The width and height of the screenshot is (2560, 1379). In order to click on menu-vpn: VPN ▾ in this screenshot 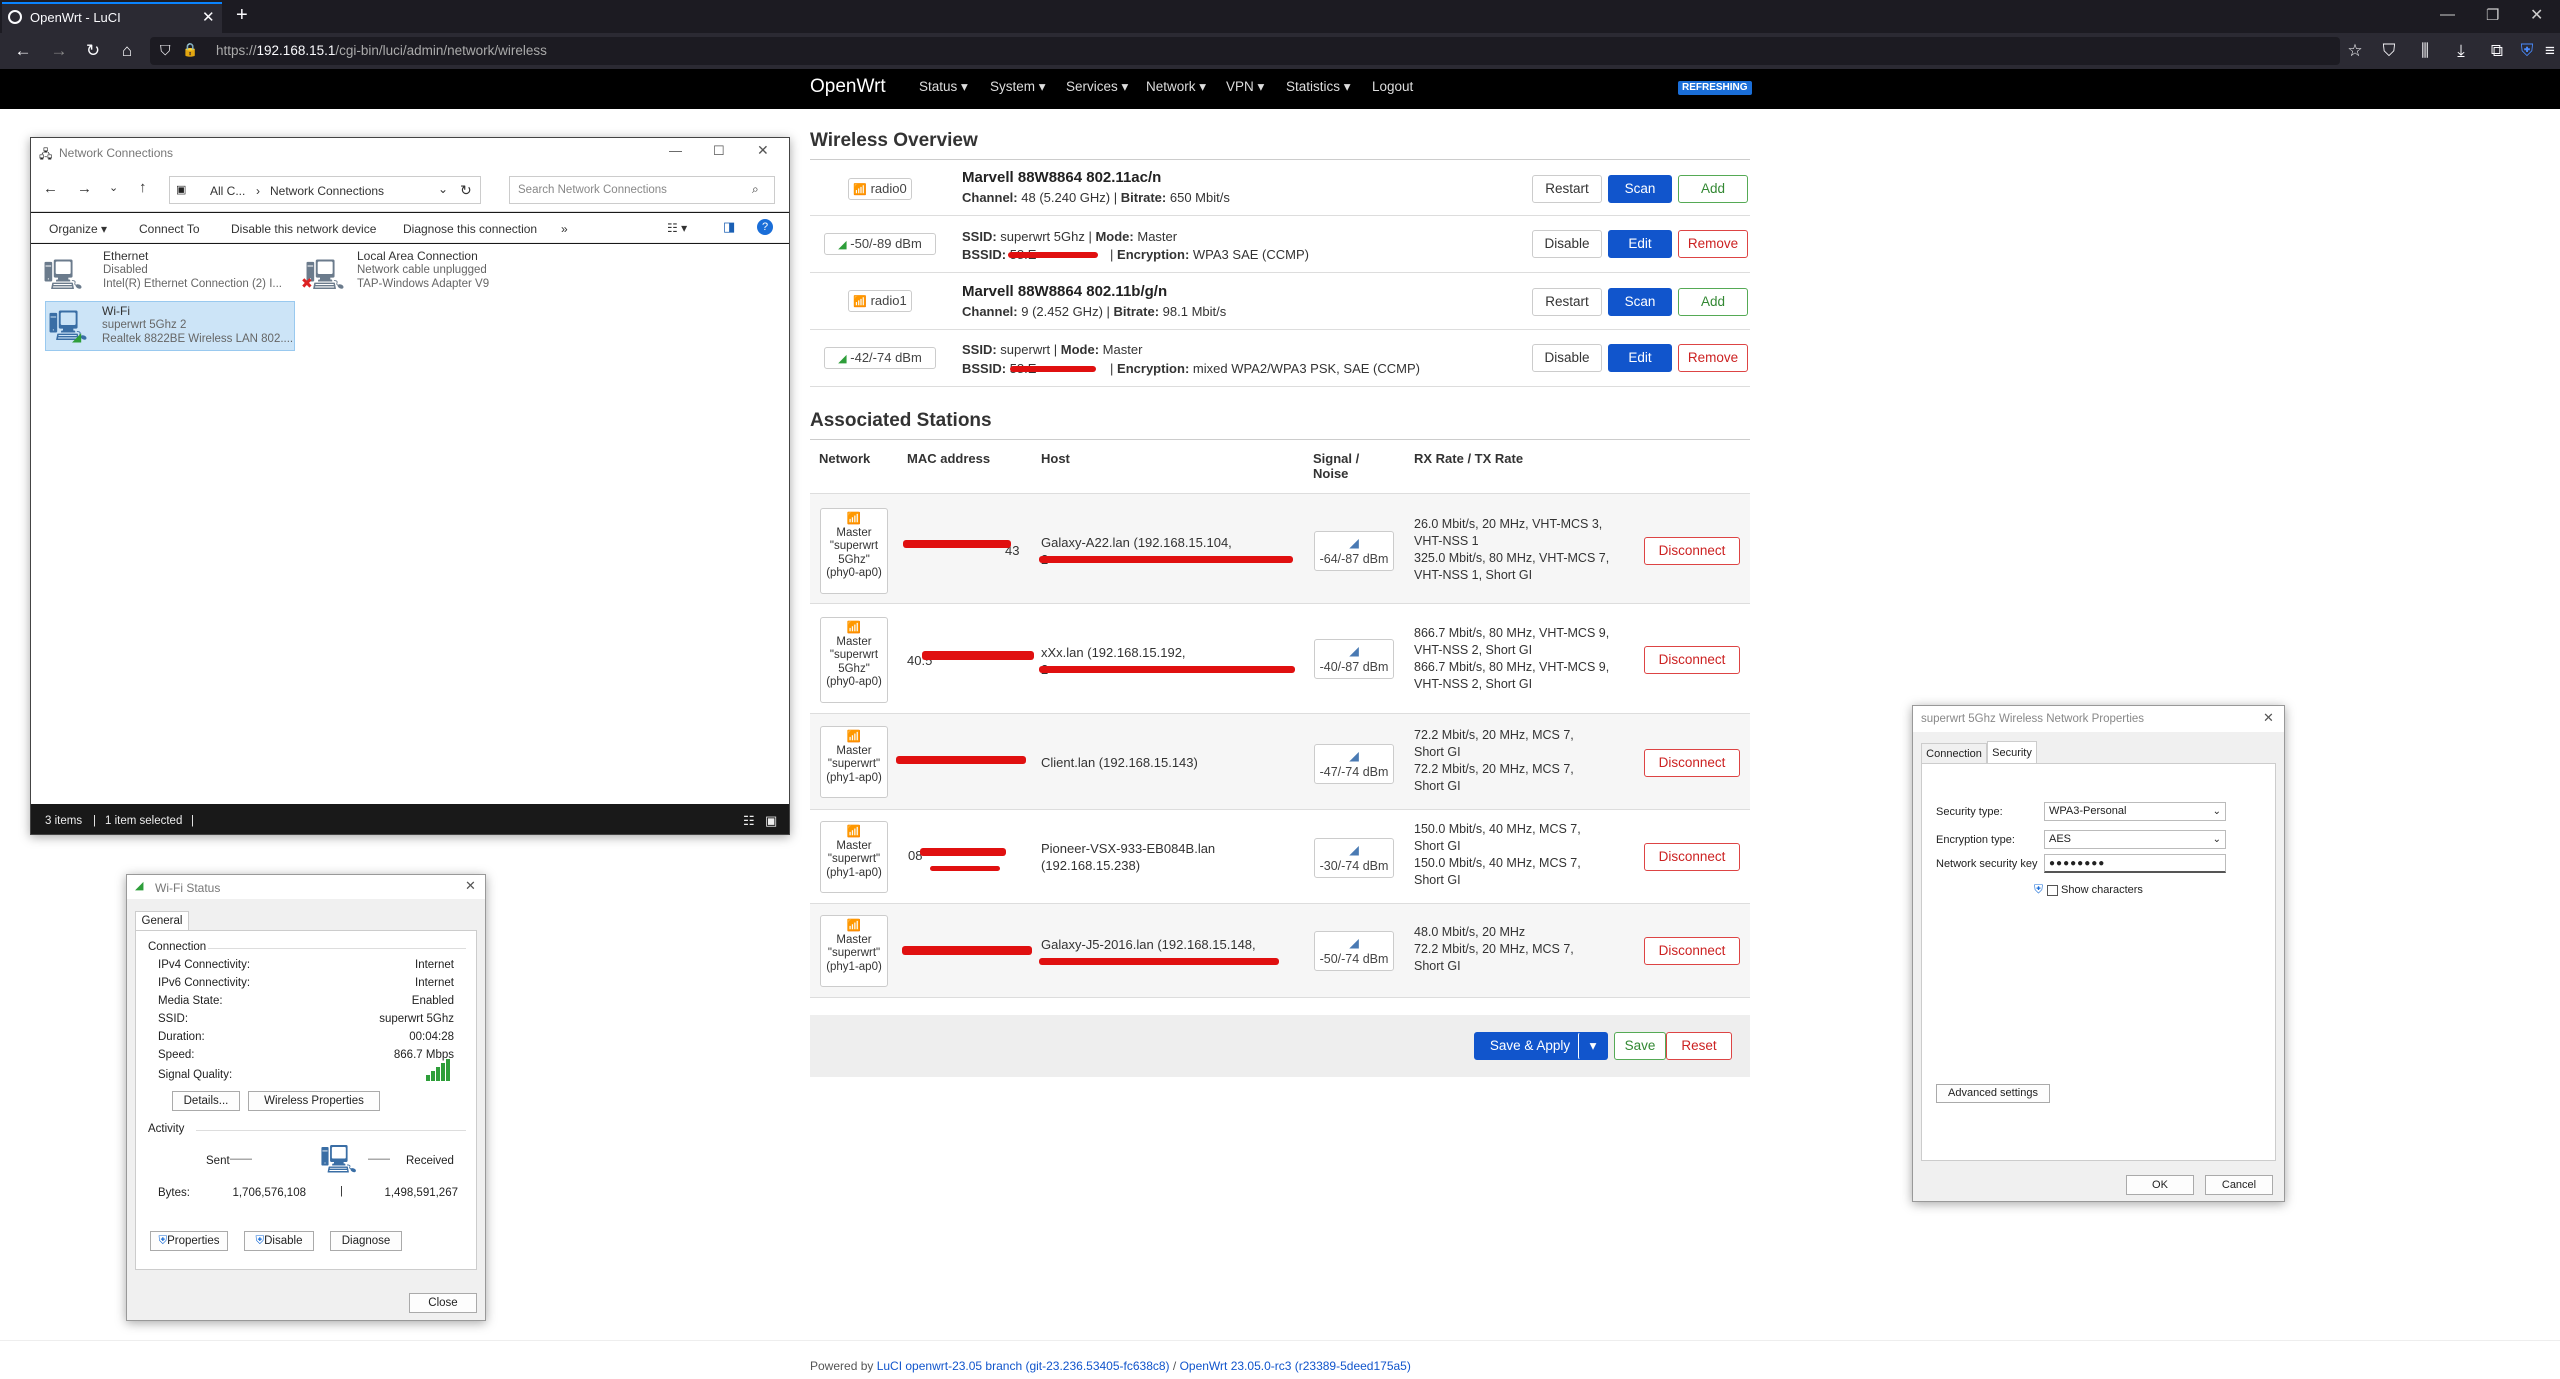, I will do `click(1245, 87)`.